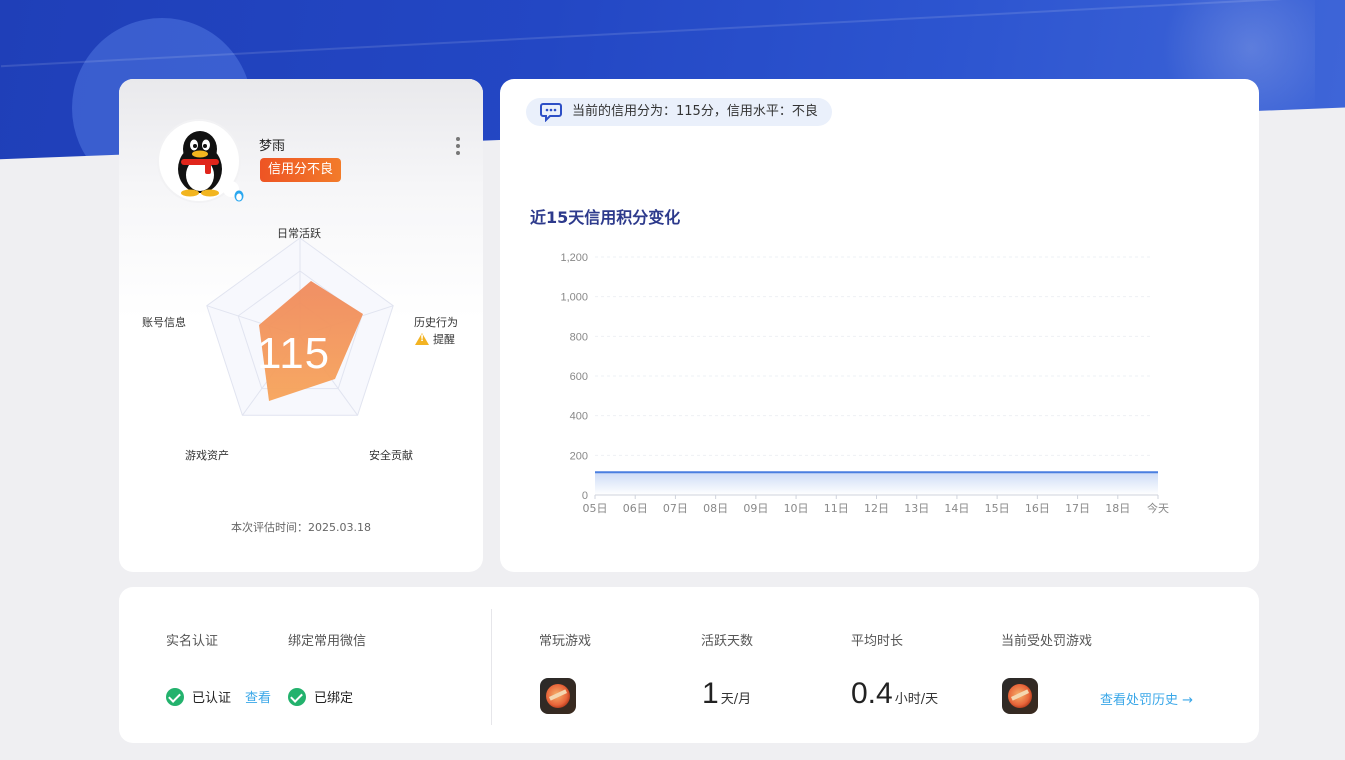 The height and width of the screenshot is (760, 1345). Describe the element at coordinates (391, 455) in the screenshot. I see `radar-label-security: 安全贡献` at that location.